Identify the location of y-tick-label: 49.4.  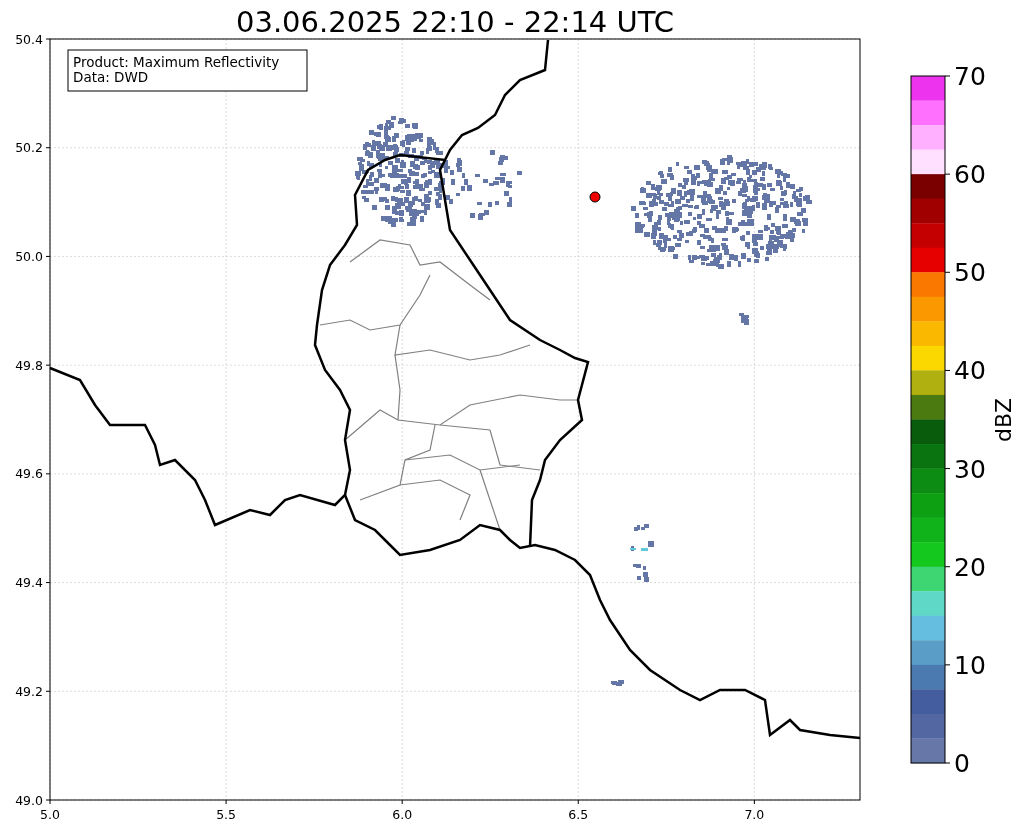
(29, 583).